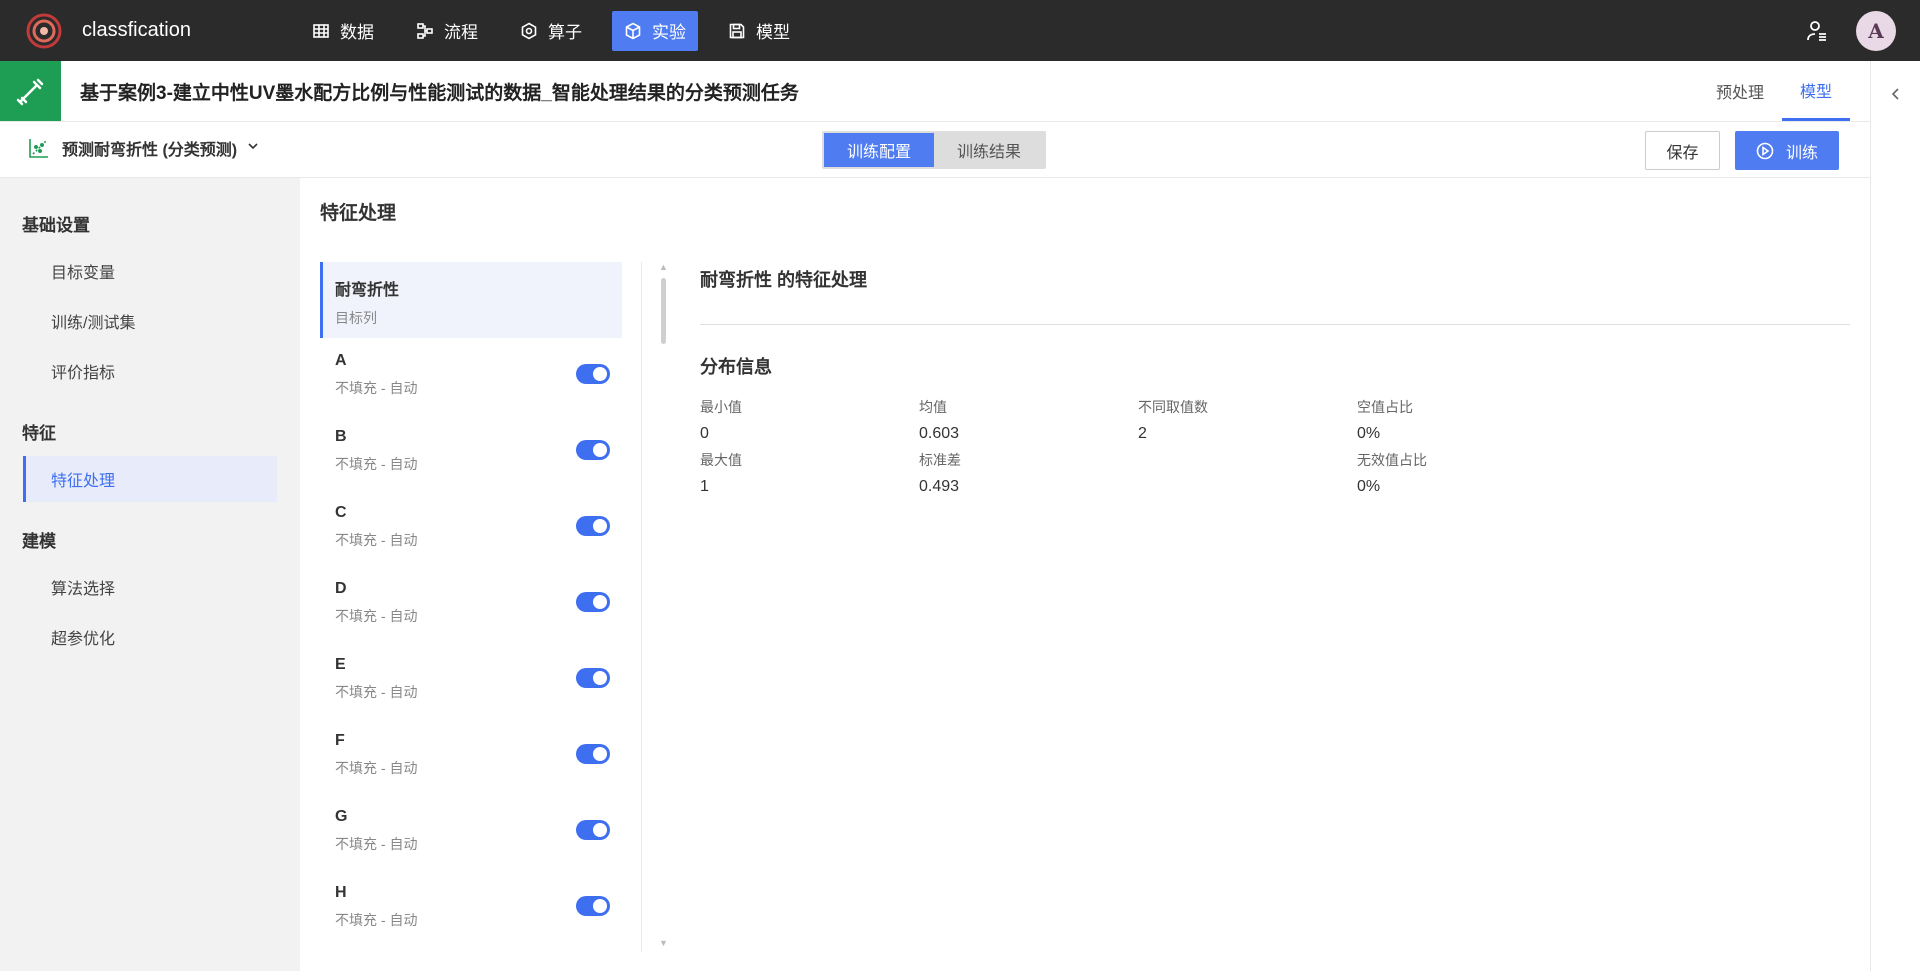 The height and width of the screenshot is (971, 1920). Describe the element at coordinates (150, 371) in the screenshot. I see `sidebar-item-evaluation-metrics: 评价指标` at that location.